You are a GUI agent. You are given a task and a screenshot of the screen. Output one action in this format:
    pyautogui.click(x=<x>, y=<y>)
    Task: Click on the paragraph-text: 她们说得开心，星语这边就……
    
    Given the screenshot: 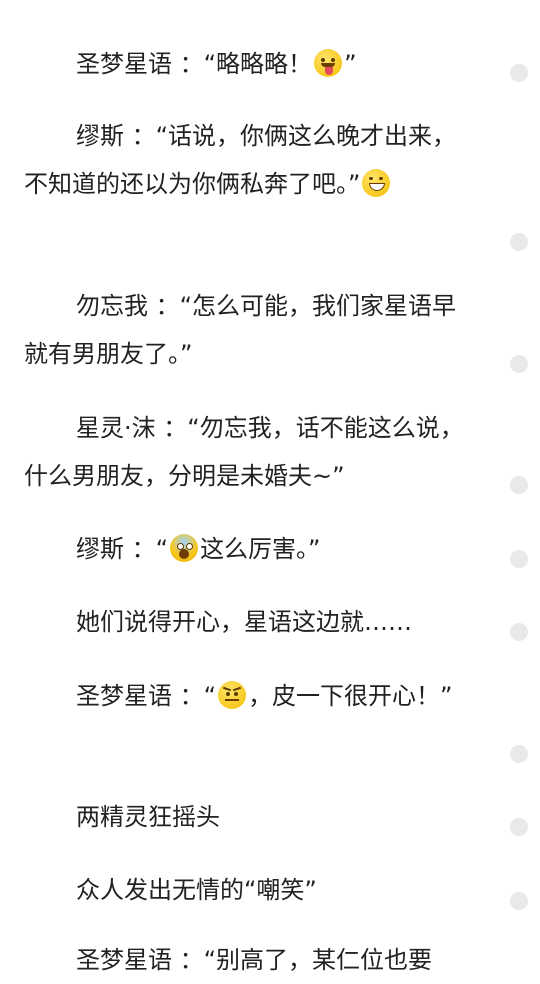 What is the action you would take?
    pyautogui.click(x=244, y=622)
    